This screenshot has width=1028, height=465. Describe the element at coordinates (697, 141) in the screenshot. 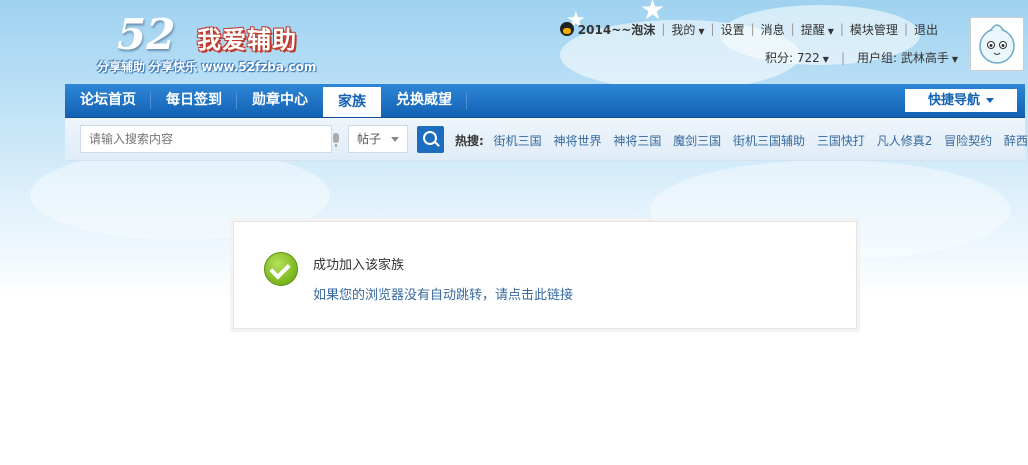

I see `hot-search-term: 魔剑三国` at that location.